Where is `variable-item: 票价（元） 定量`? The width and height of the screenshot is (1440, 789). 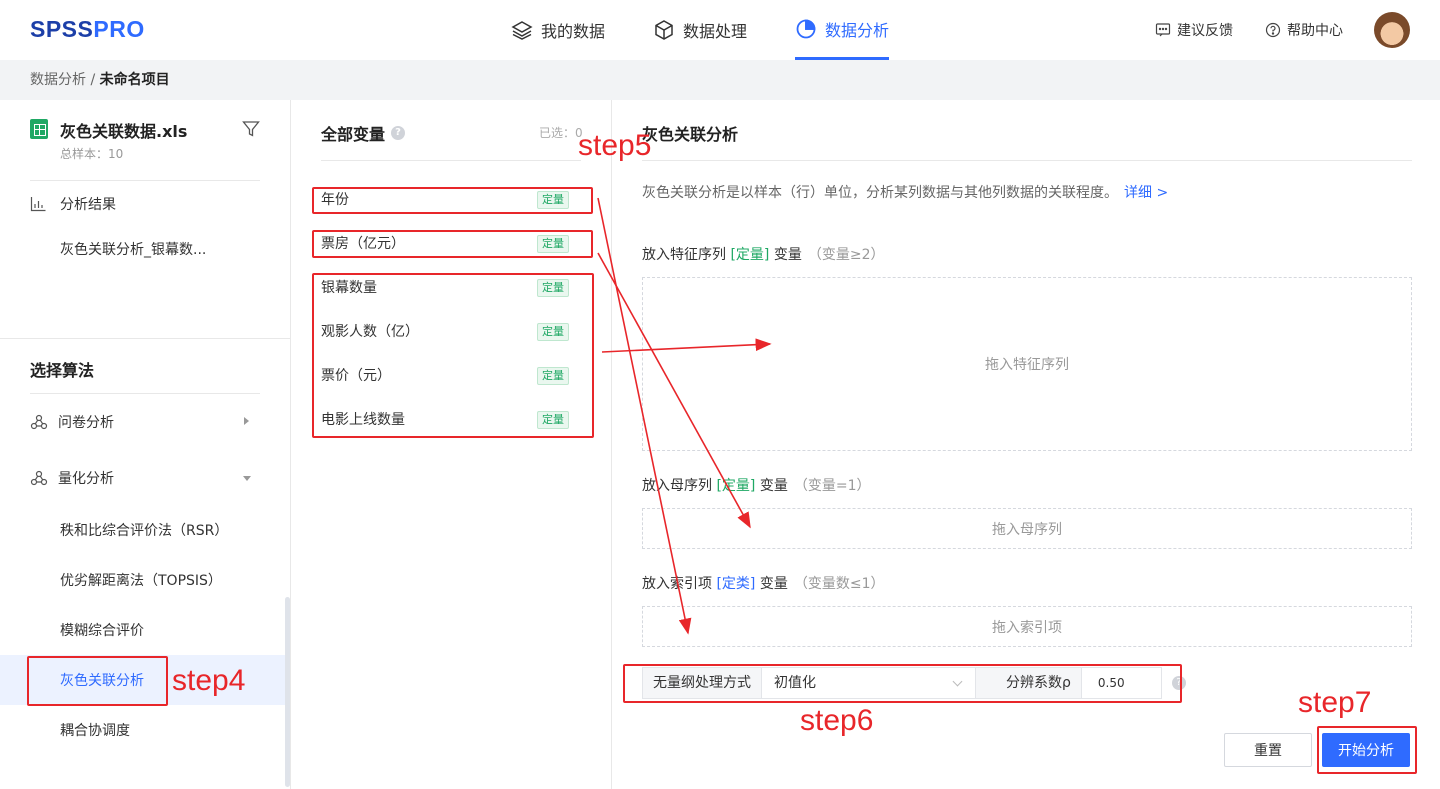
variable-item: 票价（元） 定量 is located at coordinates (451, 376).